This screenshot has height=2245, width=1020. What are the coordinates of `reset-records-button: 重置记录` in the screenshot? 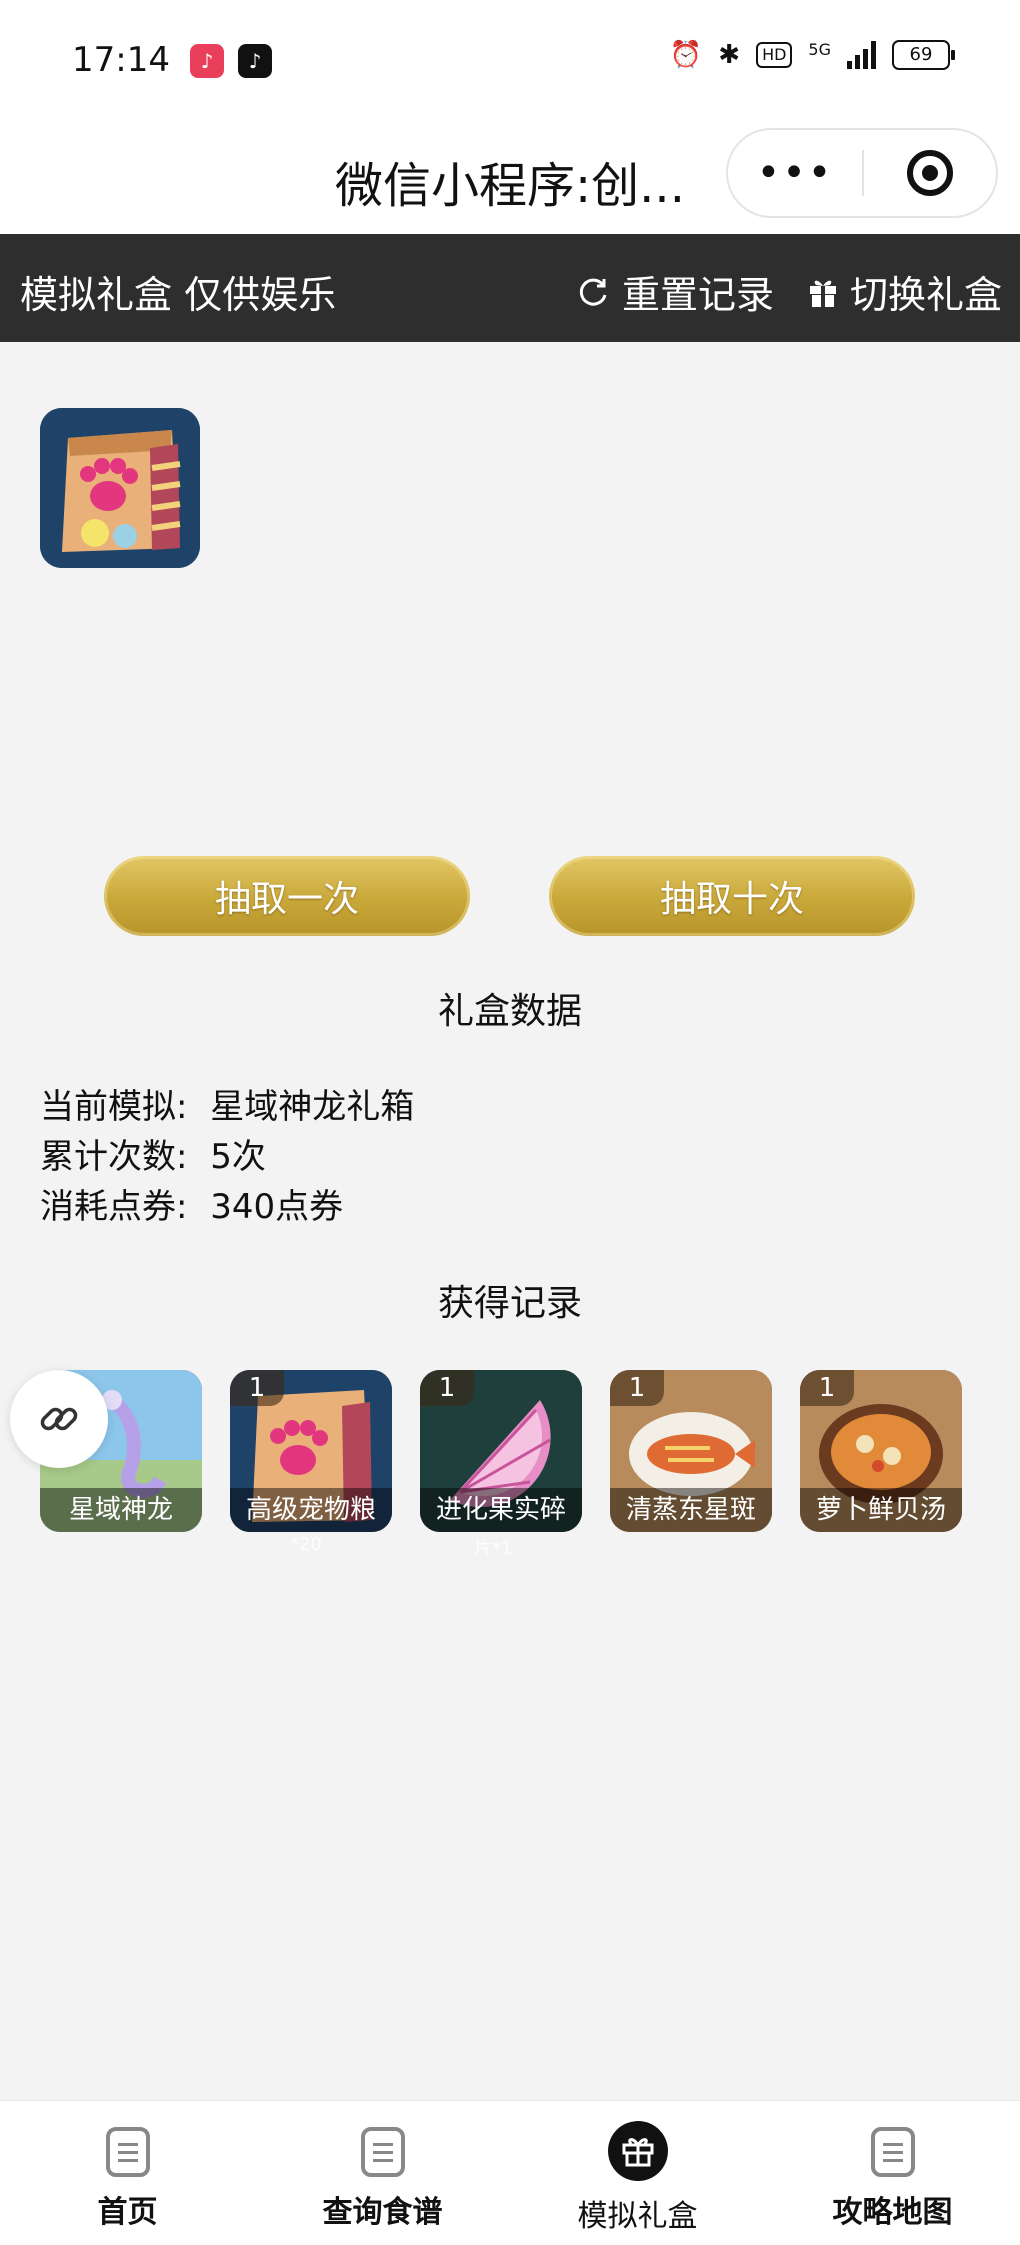 It's located at (675, 291).